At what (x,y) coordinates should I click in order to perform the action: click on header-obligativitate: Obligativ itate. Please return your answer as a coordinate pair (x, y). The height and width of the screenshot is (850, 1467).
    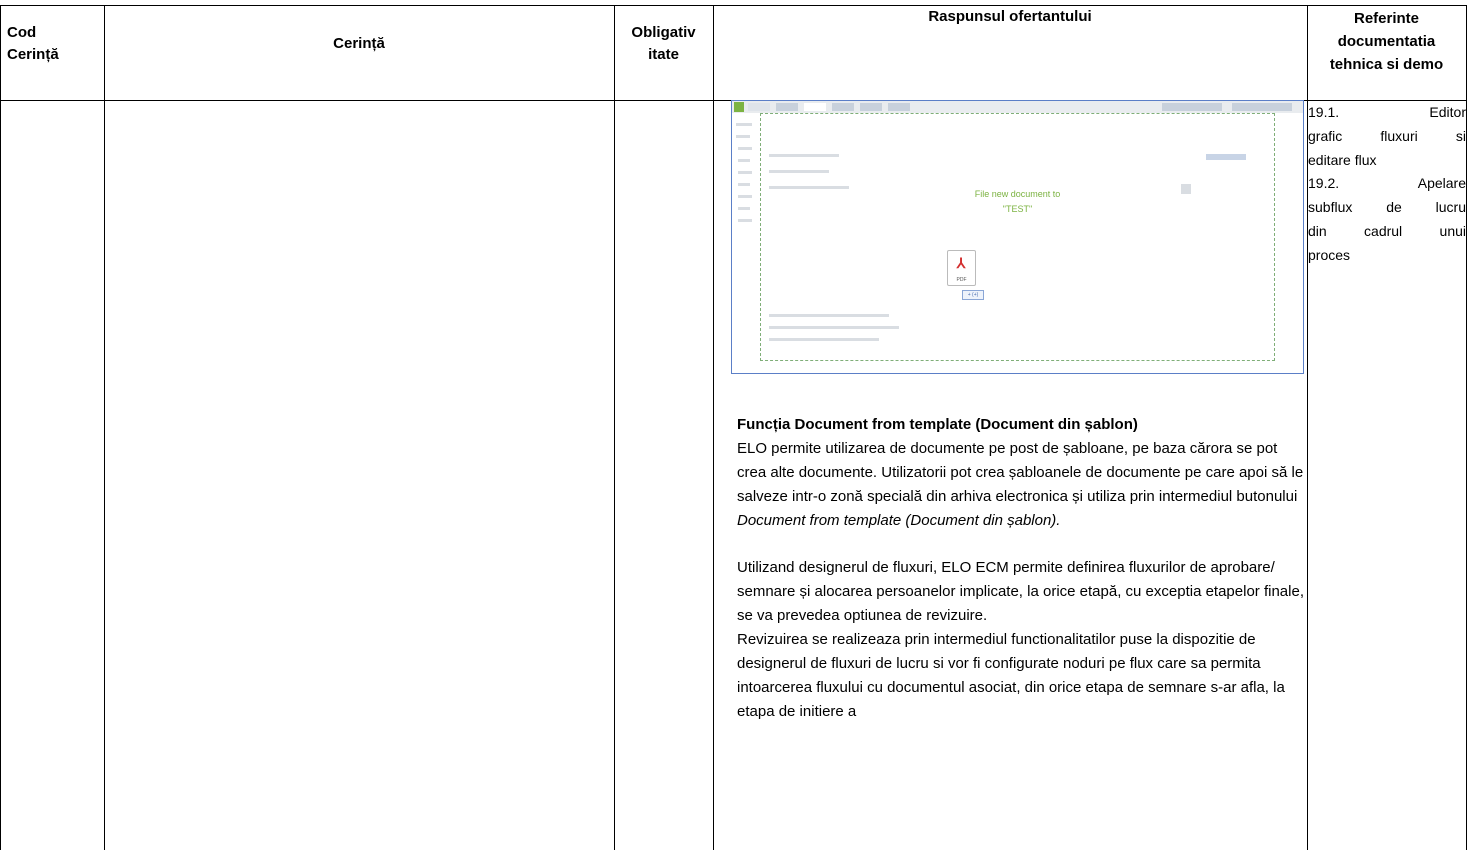
    Looking at the image, I should click on (663, 43).